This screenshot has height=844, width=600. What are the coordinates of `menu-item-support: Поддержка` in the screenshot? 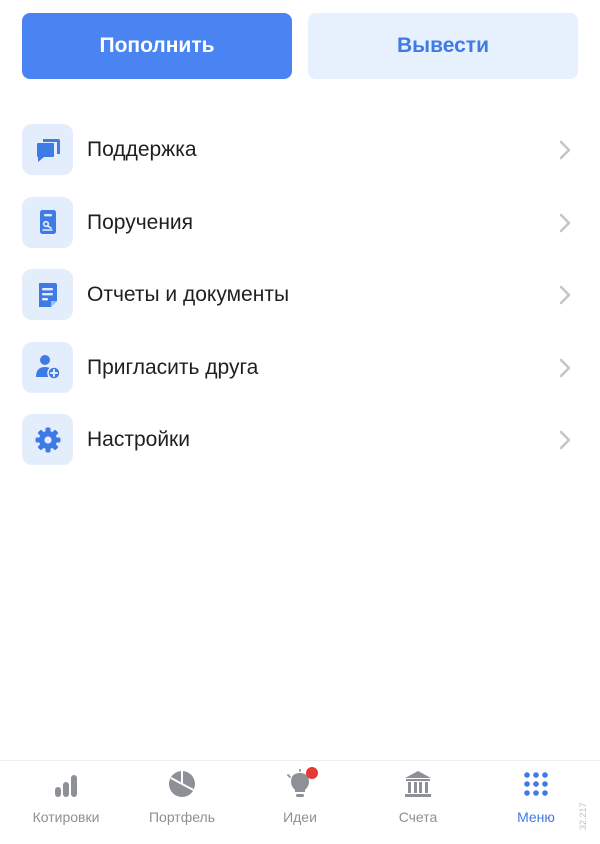 It's located at (300, 150).